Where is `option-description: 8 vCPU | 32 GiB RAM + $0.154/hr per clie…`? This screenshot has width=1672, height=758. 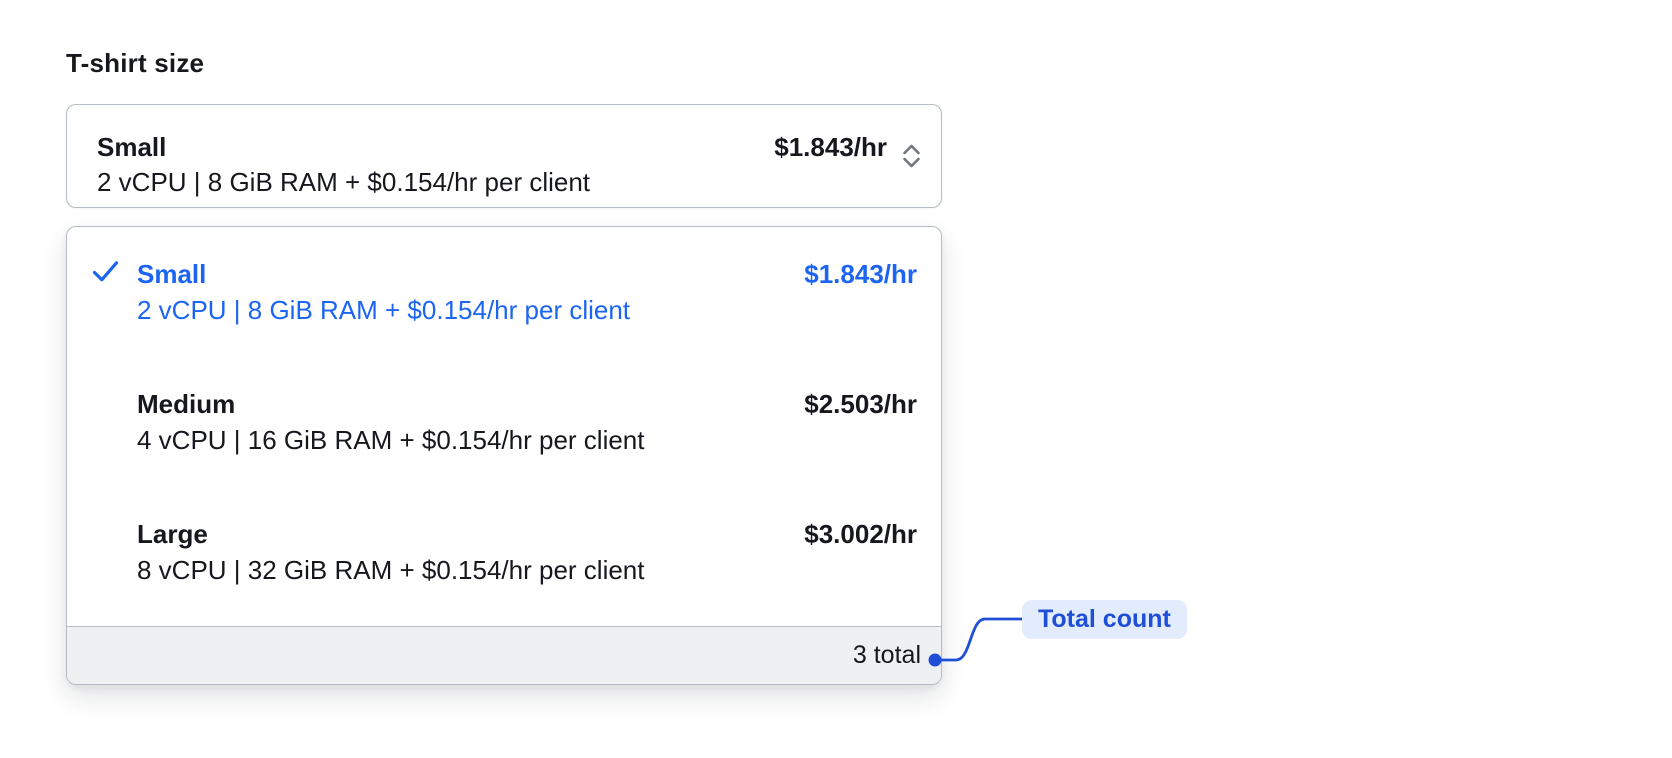 option-description: 8 vCPU | 32 GiB RAM + $0.154/hr per clie… is located at coordinates (391, 570).